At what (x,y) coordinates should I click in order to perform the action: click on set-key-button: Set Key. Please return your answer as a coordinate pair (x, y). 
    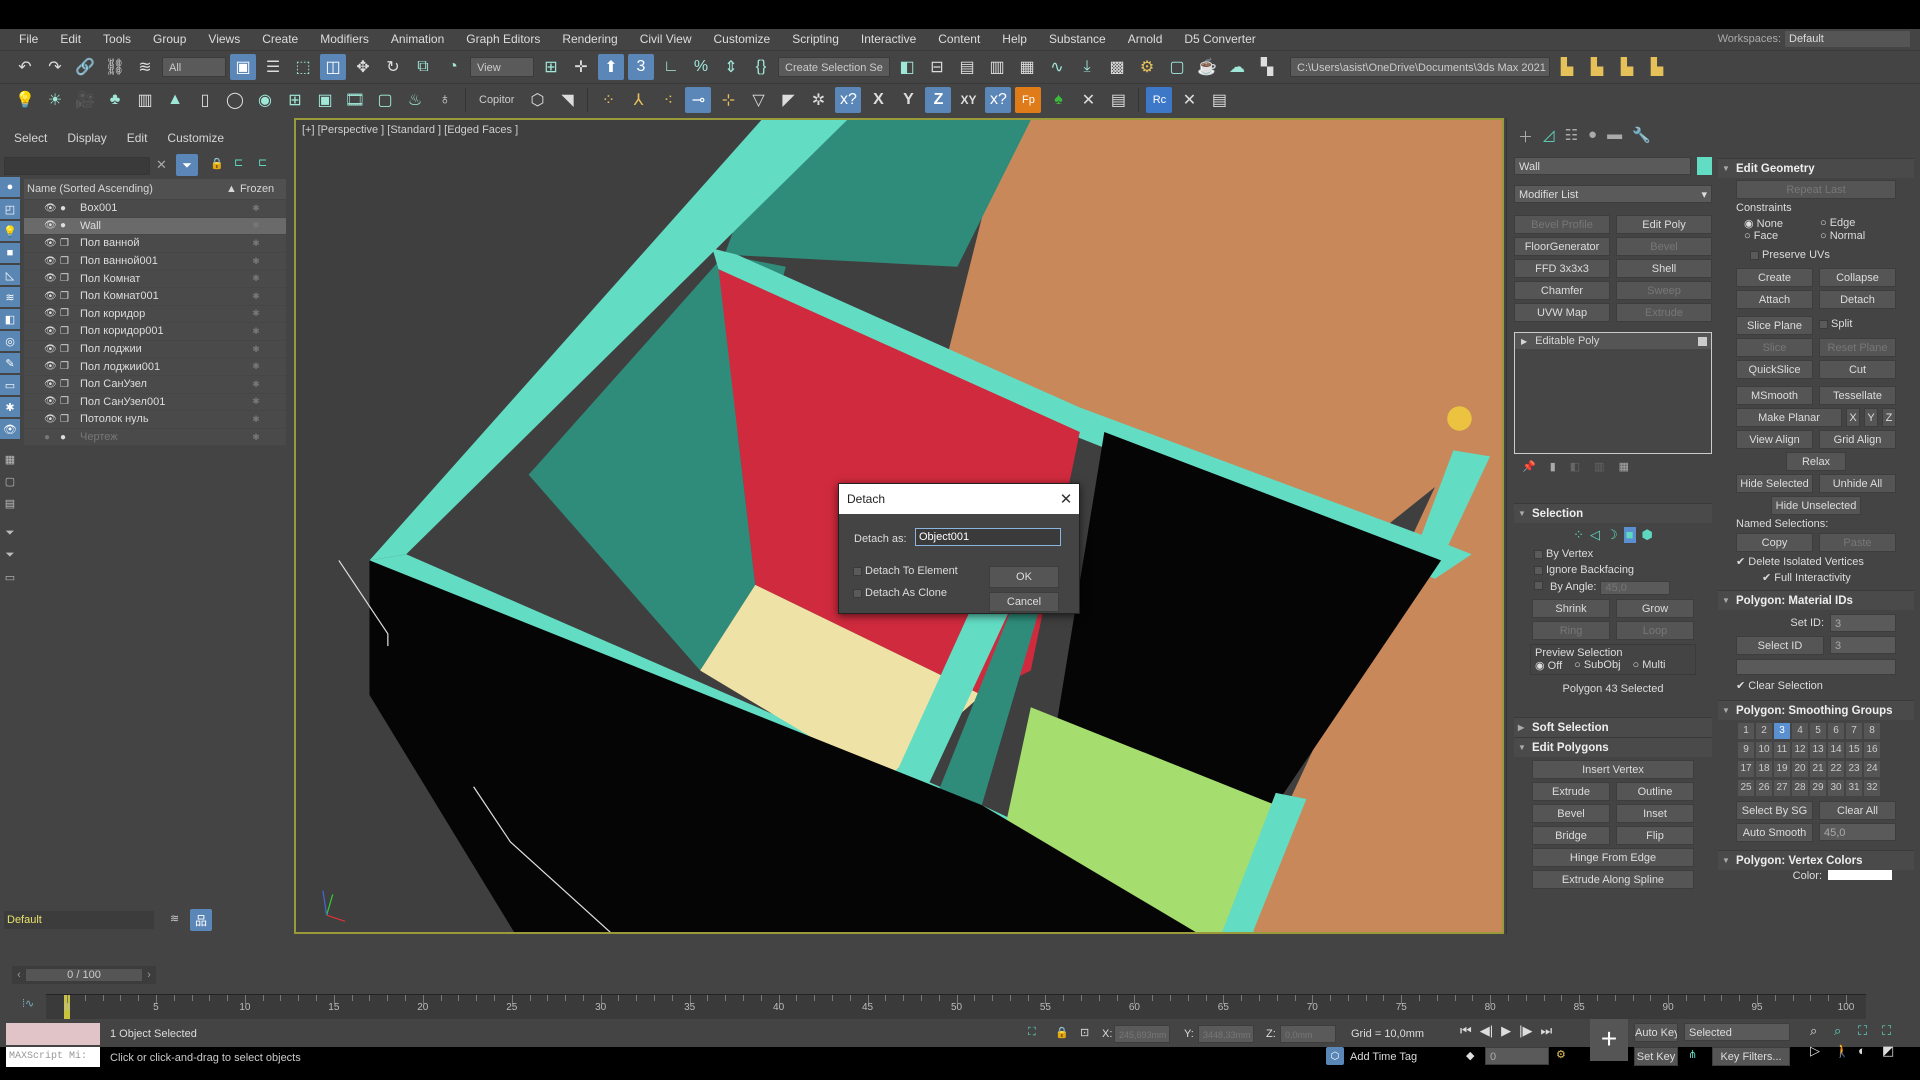
    Looking at the image, I should click on (1656, 1056).